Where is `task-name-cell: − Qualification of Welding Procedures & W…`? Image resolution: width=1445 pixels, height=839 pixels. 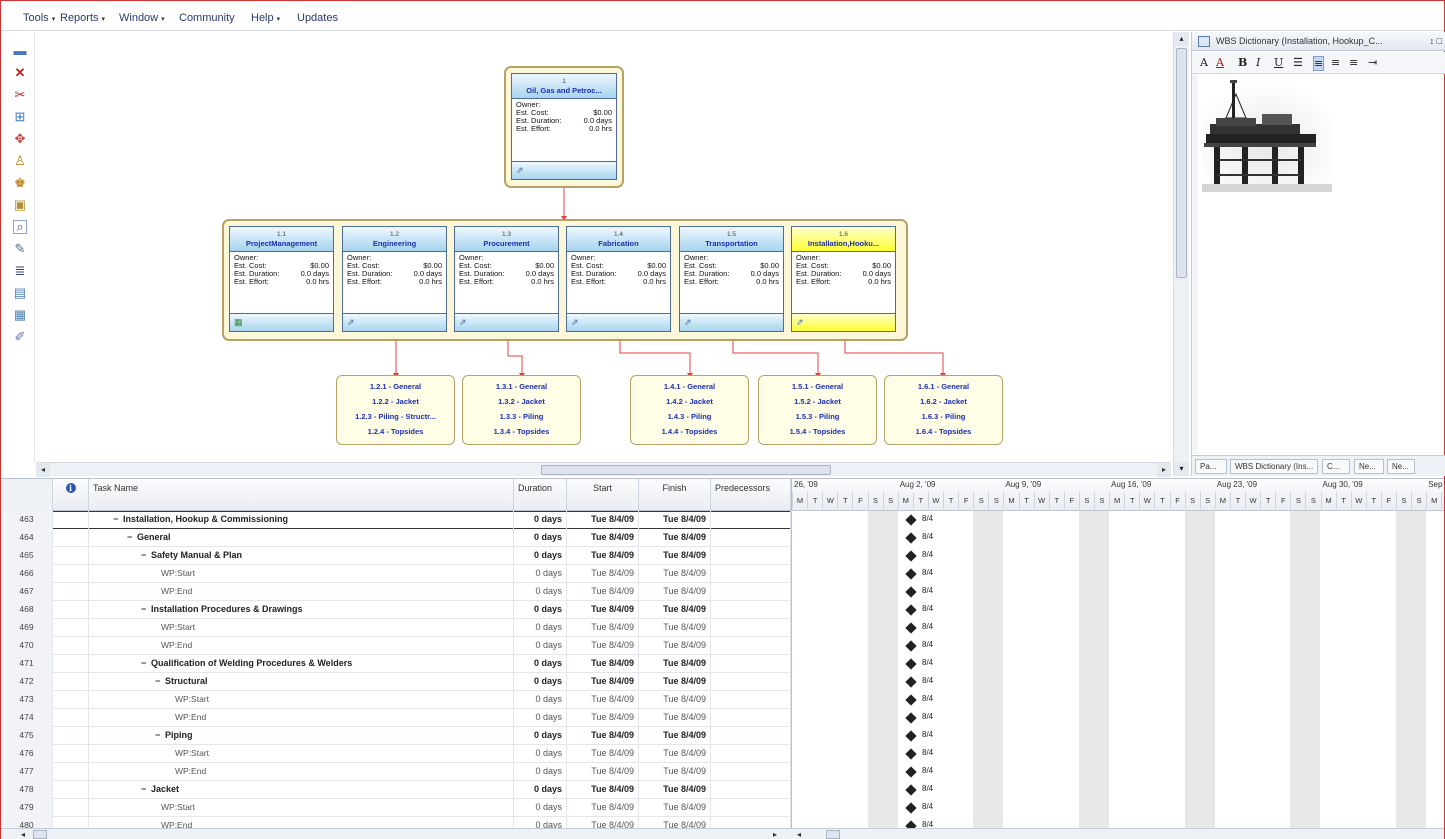 task-name-cell: − Qualification of Welding Procedures & W… is located at coordinates (301, 664).